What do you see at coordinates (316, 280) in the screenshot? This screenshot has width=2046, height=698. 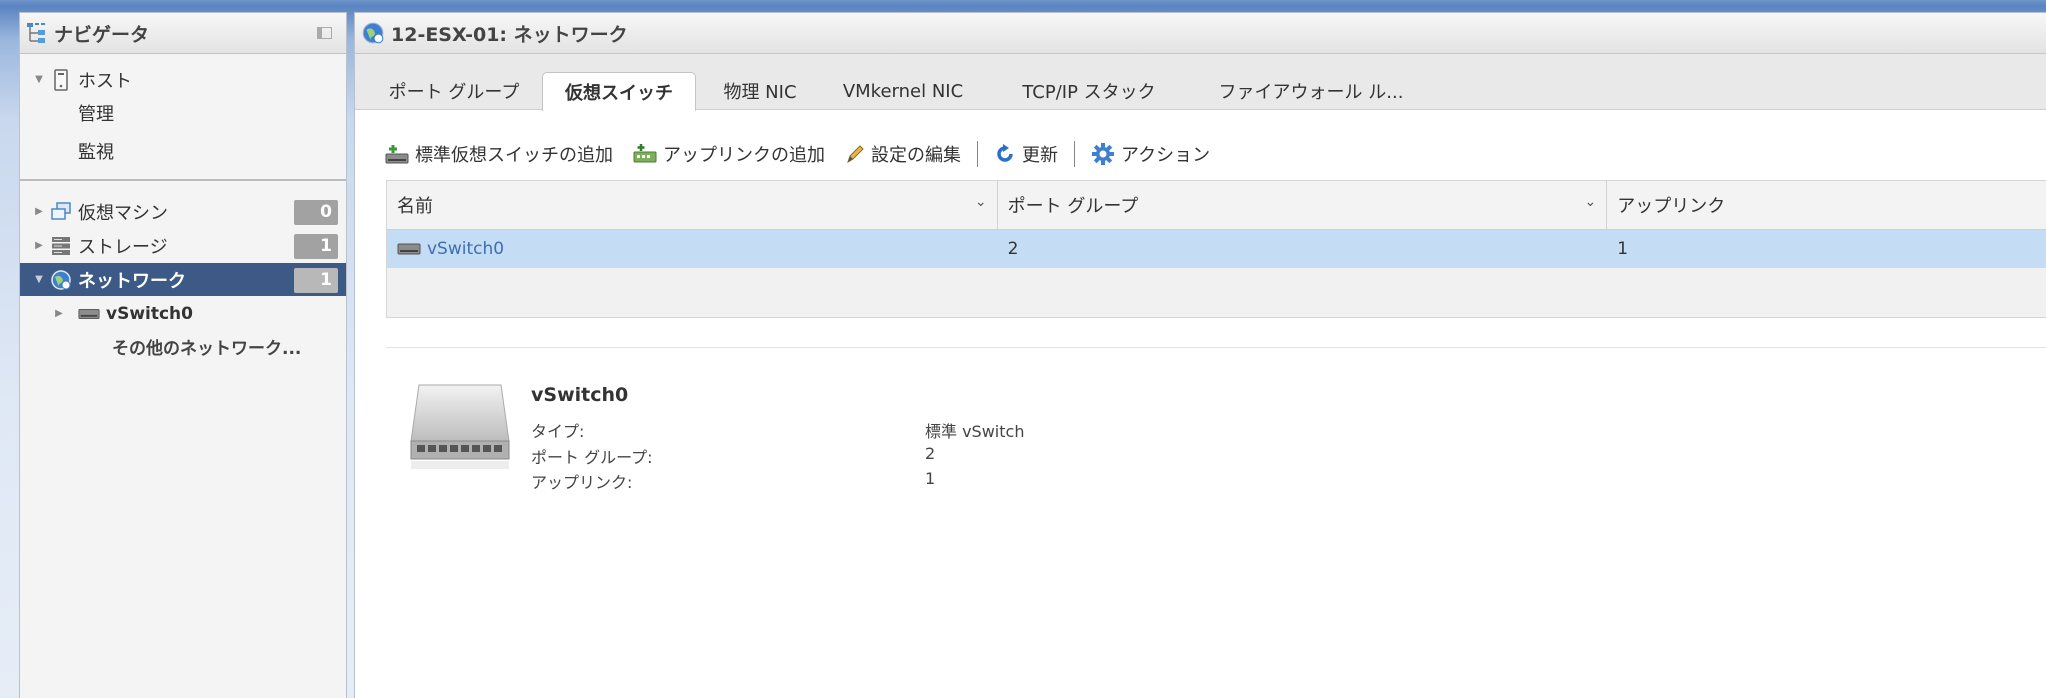 I see `network-count-badge: 1` at bounding box center [316, 280].